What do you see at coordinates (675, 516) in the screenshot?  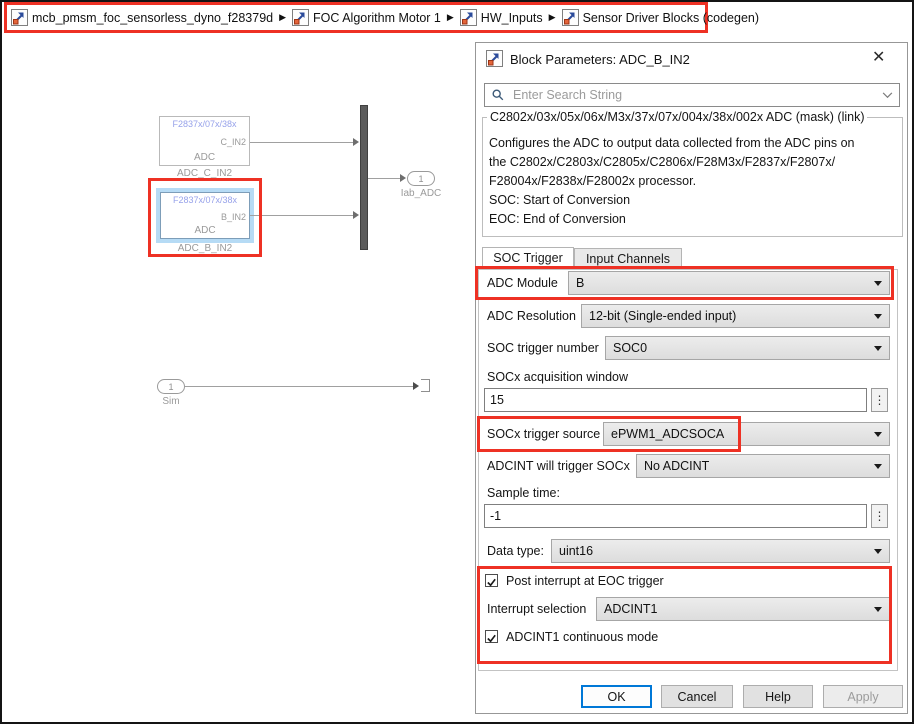 I see `sample-time-input: -1` at bounding box center [675, 516].